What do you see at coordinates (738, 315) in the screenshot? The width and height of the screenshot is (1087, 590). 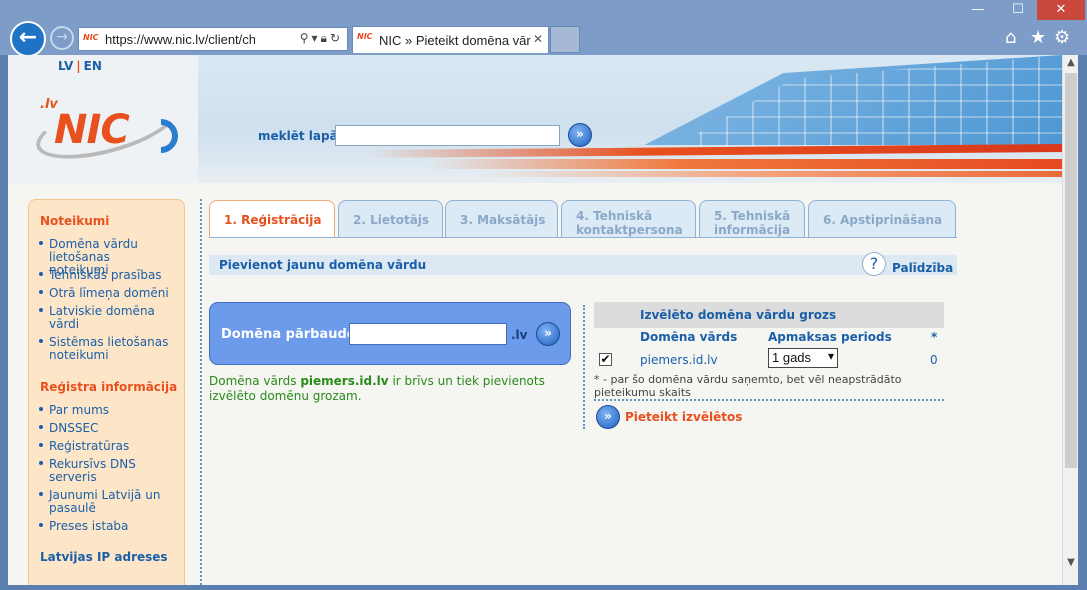 I see `cart-title: Izvēlēto domēna vārdu grozs` at bounding box center [738, 315].